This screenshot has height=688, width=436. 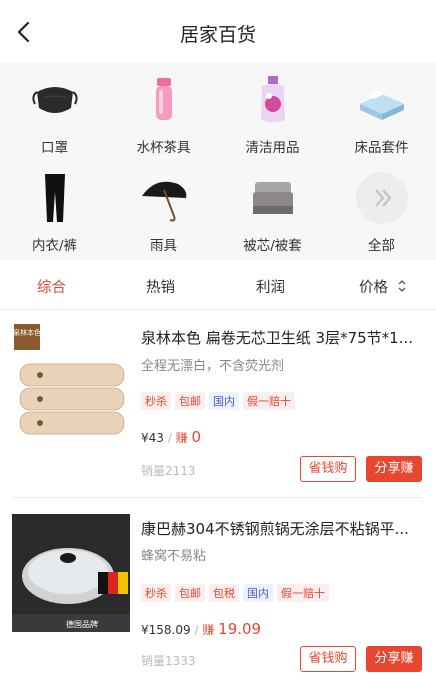 I want to click on sort-profit: 利润, so click(x=270, y=286).